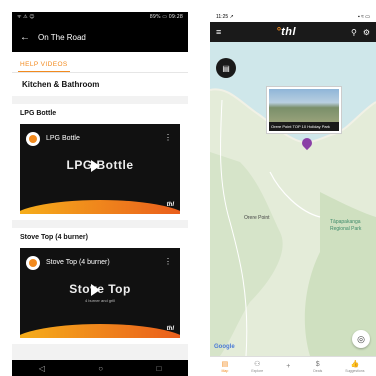  Describe the element at coordinates (355, 364) in the screenshot. I see `thumbs-up-icon: 👍` at that location.